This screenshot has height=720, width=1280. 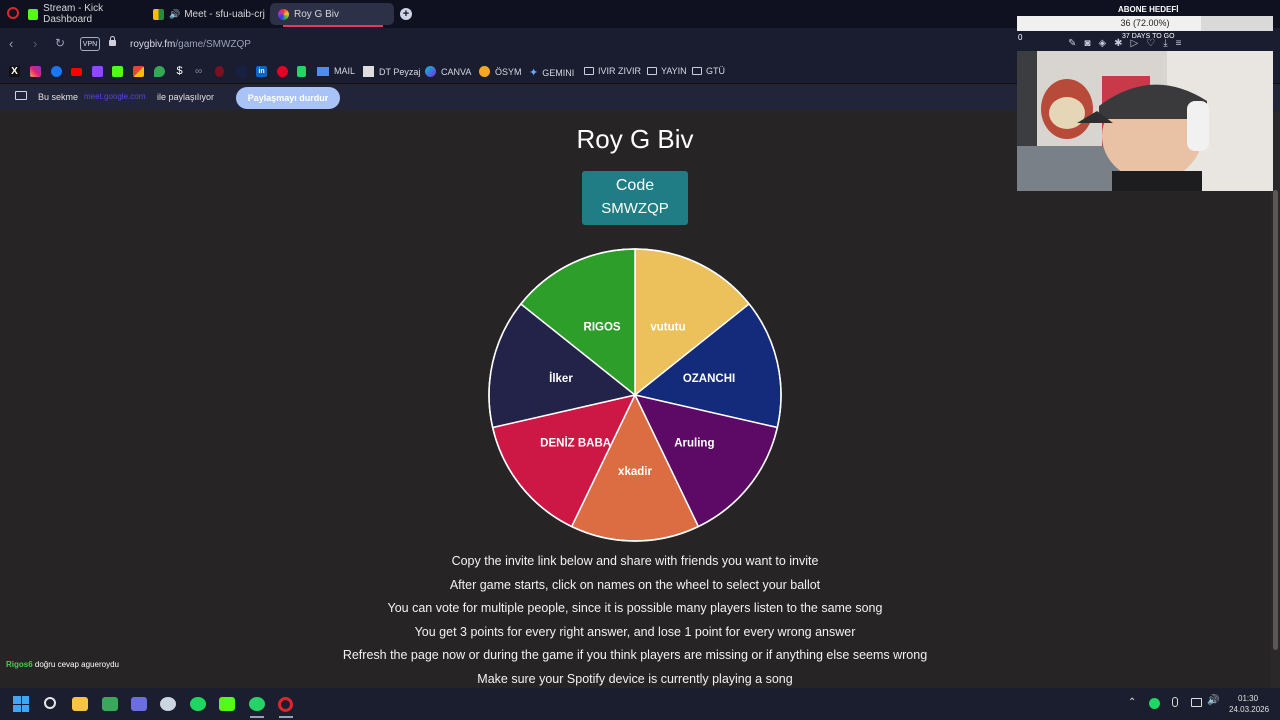 I want to click on vpn-badge: VPN, so click(x=90, y=44).